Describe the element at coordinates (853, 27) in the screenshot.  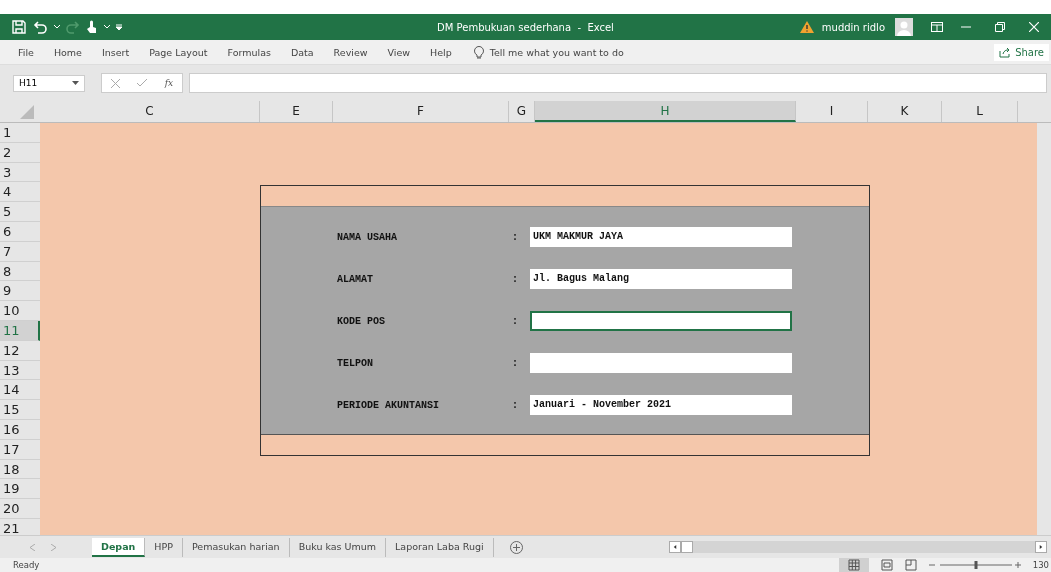
I see `user-name: muddin ridlo` at that location.